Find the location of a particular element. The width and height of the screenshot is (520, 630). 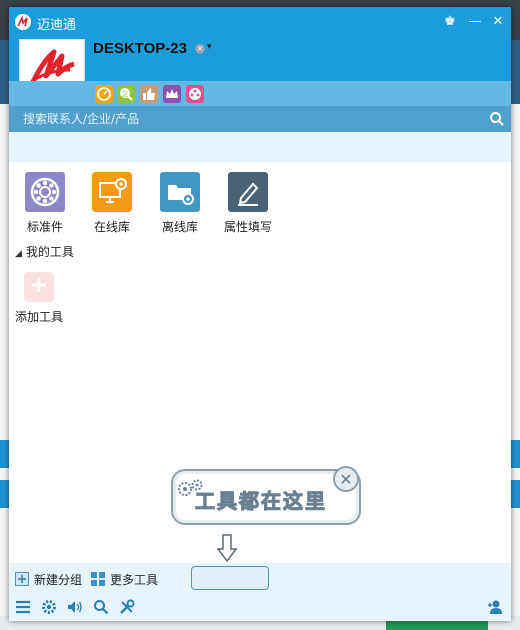

tool-attribute-fill: 属性填写 is located at coordinates (248, 203).